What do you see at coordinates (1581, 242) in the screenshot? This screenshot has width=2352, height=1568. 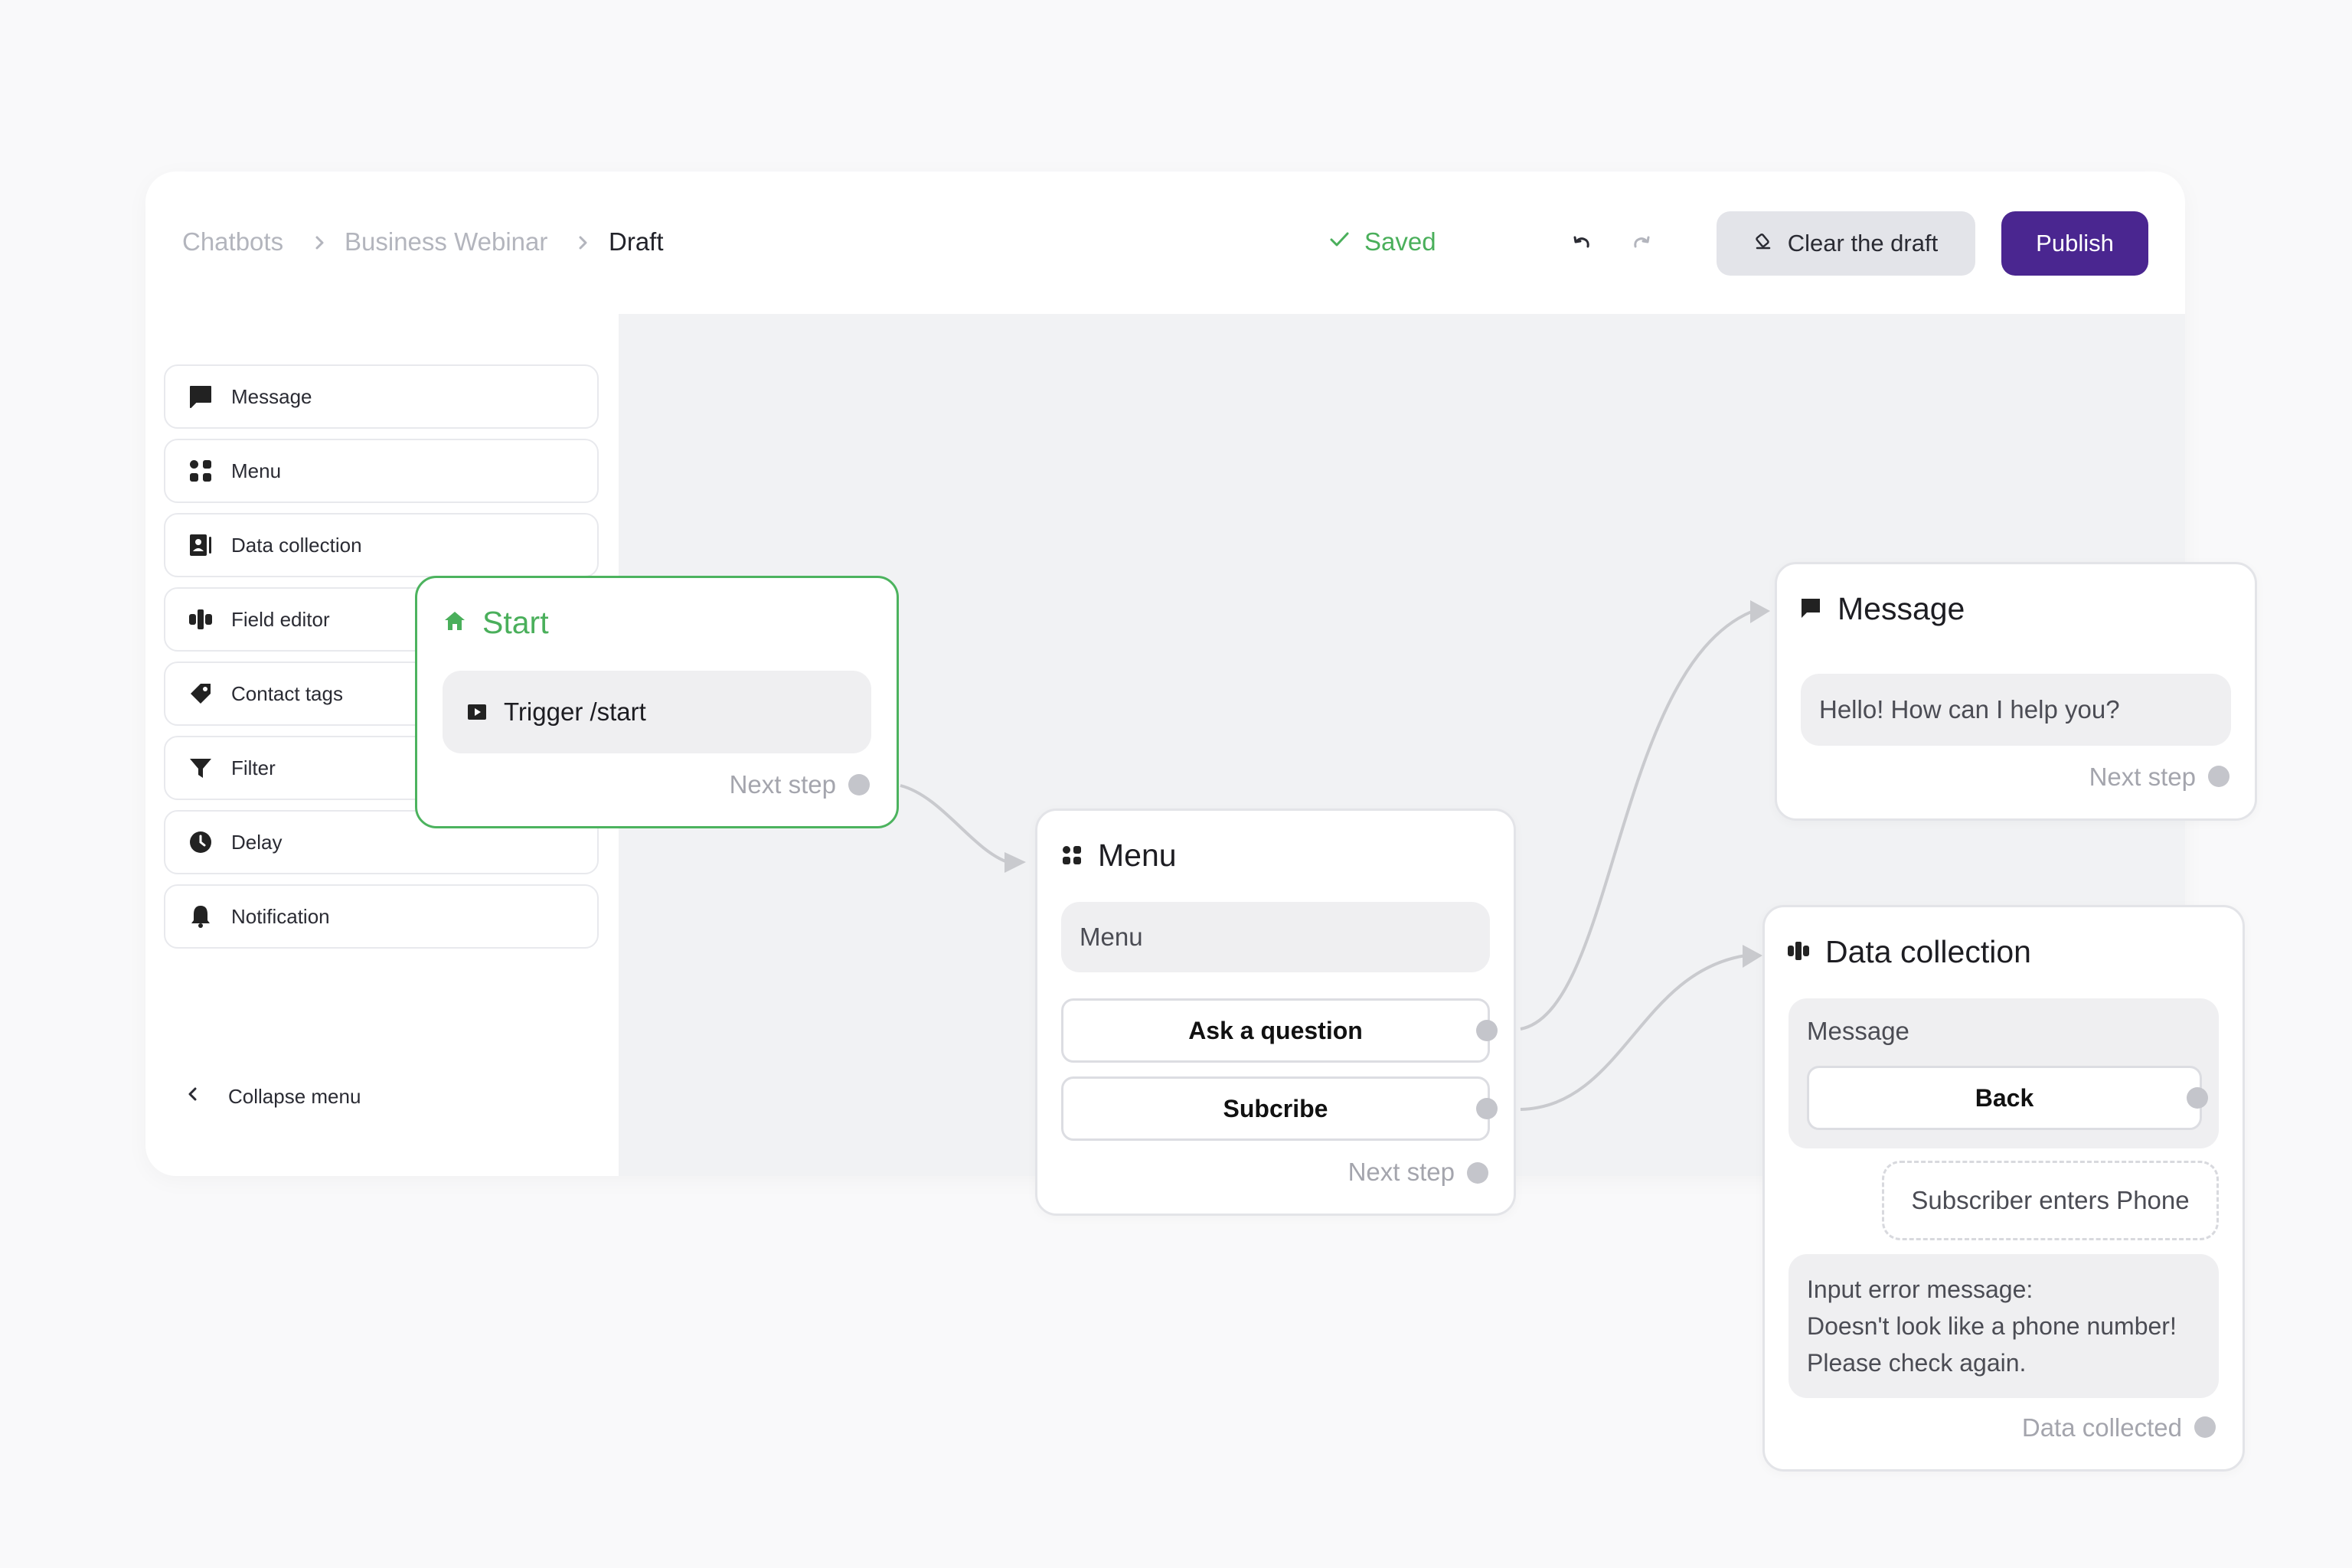 I see `undo-icon` at bounding box center [1581, 242].